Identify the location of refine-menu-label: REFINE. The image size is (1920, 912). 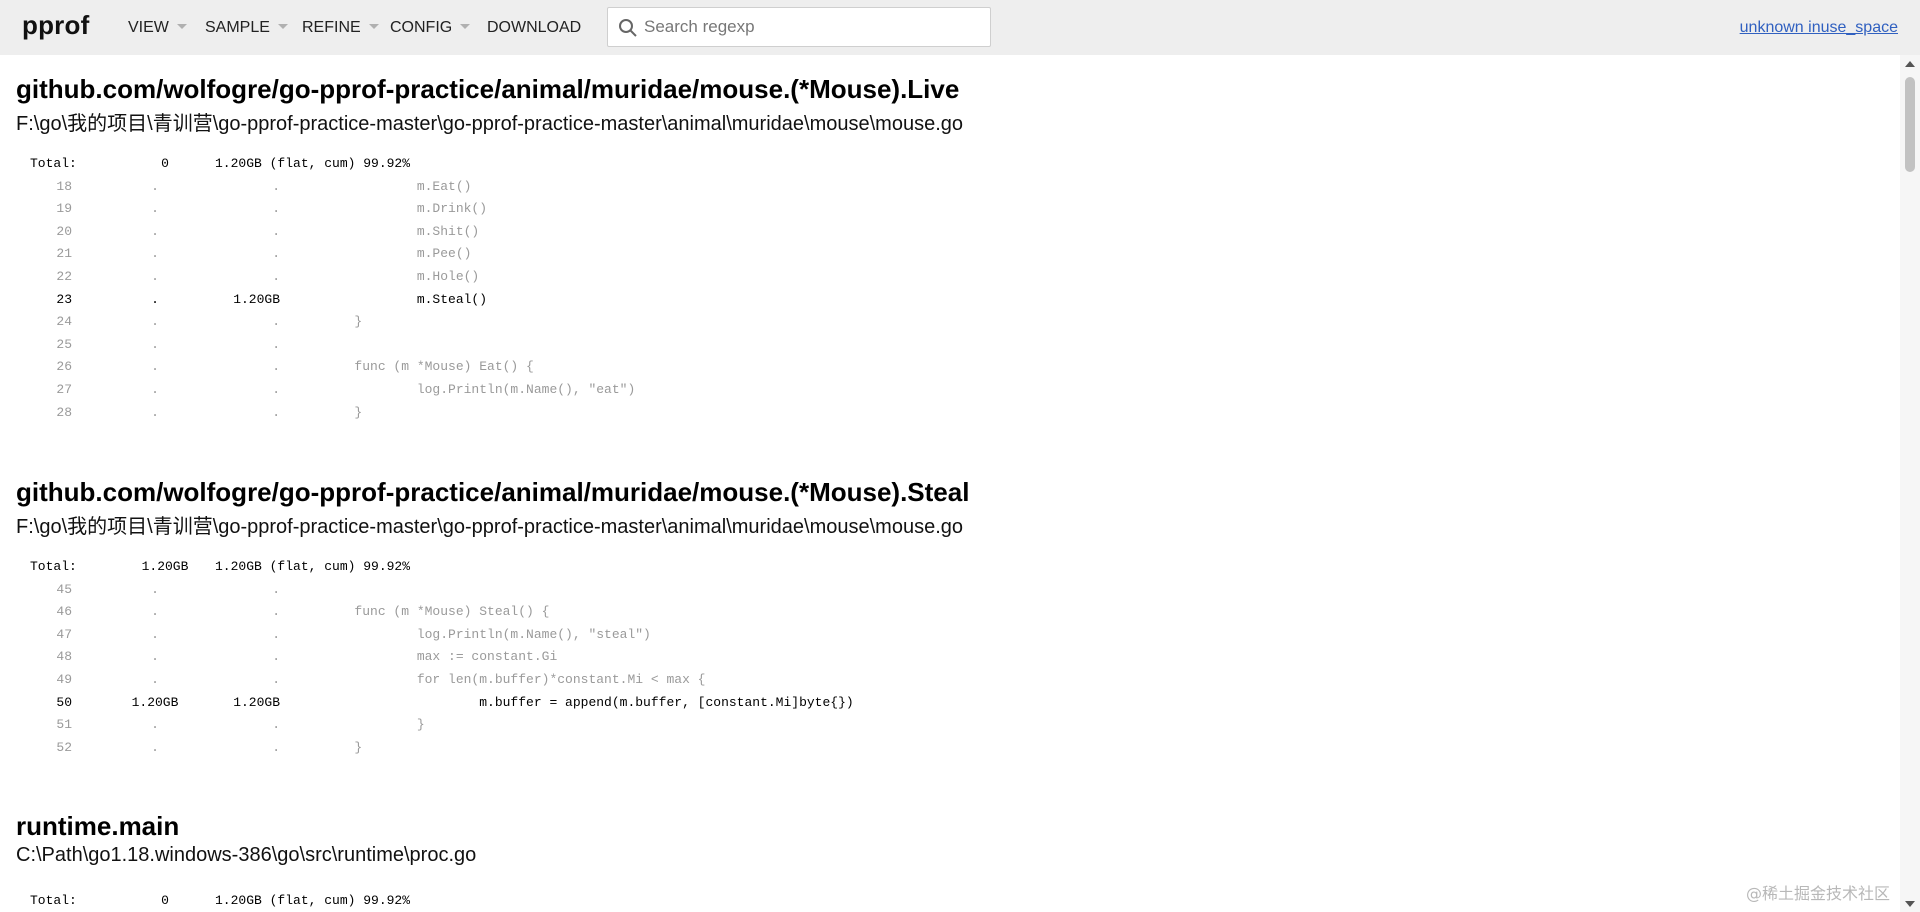
(331, 27).